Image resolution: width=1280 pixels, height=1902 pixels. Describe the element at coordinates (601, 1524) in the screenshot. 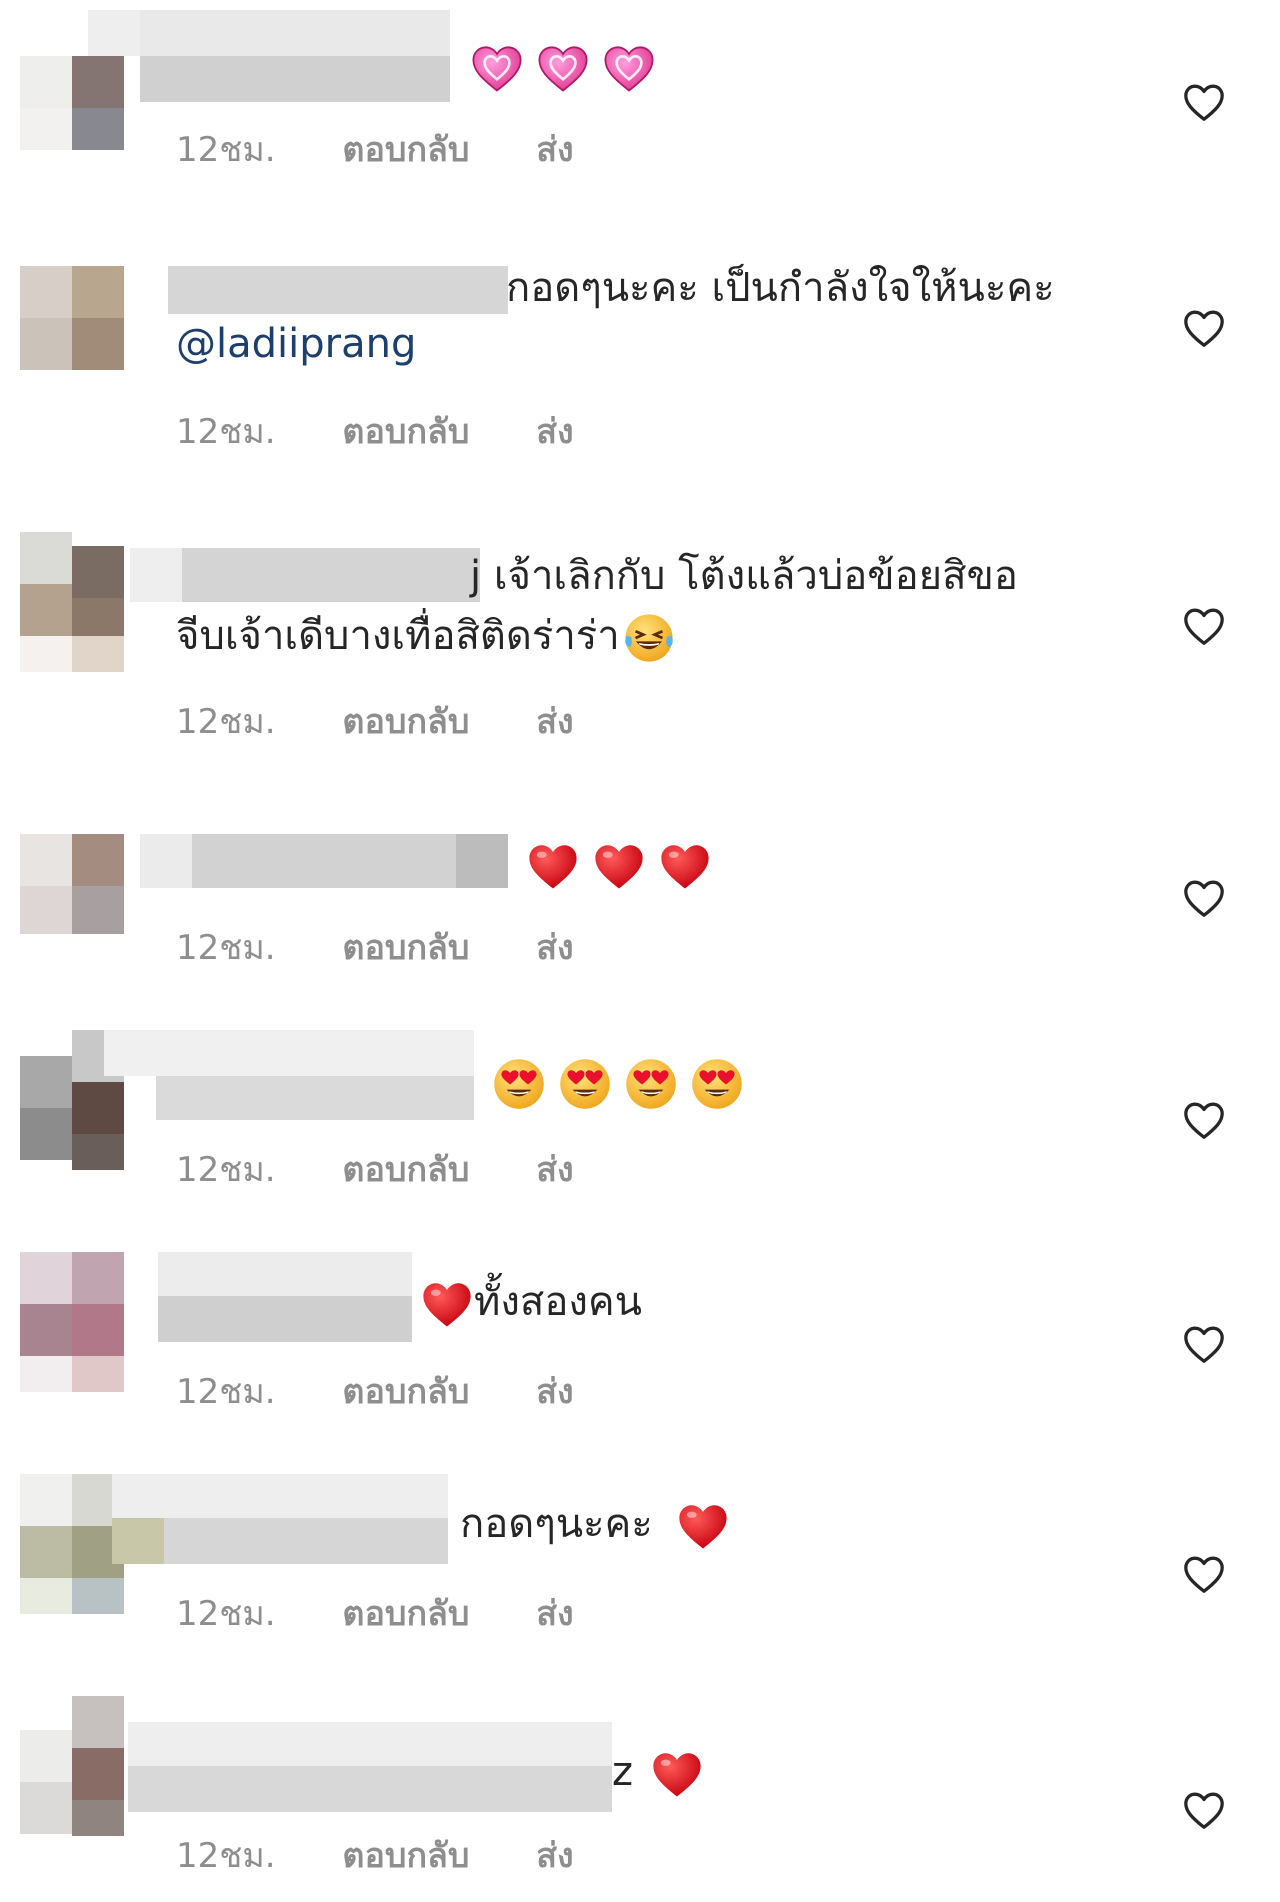

I see `comment-text: กอดๆนะคะ` at that location.